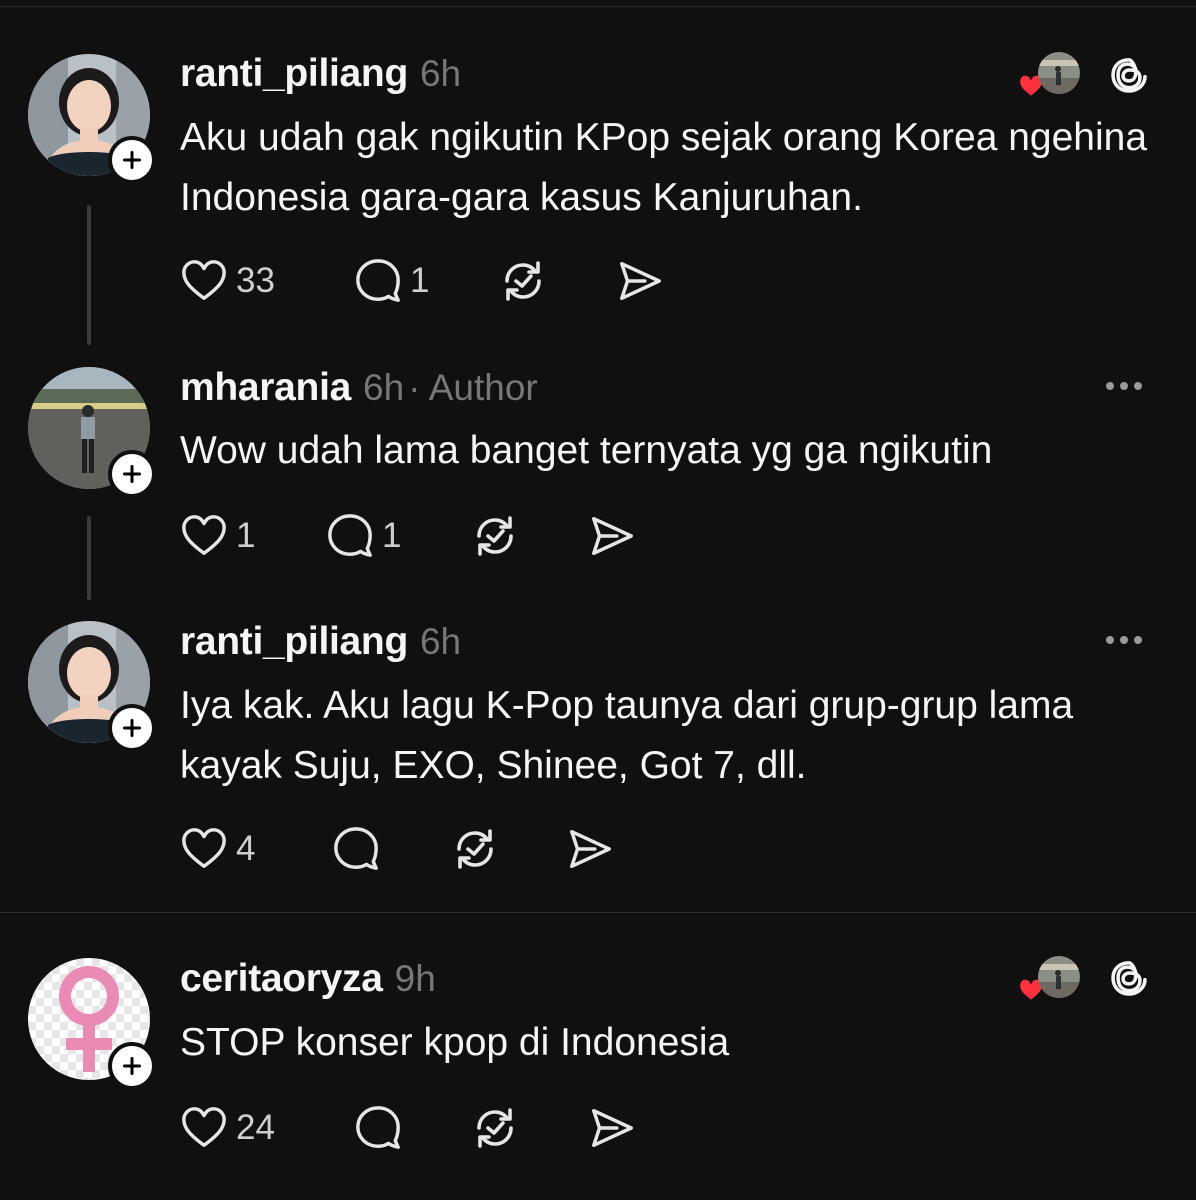 This screenshot has height=1200, width=1196. I want to click on timestamp: 9h, so click(415, 978).